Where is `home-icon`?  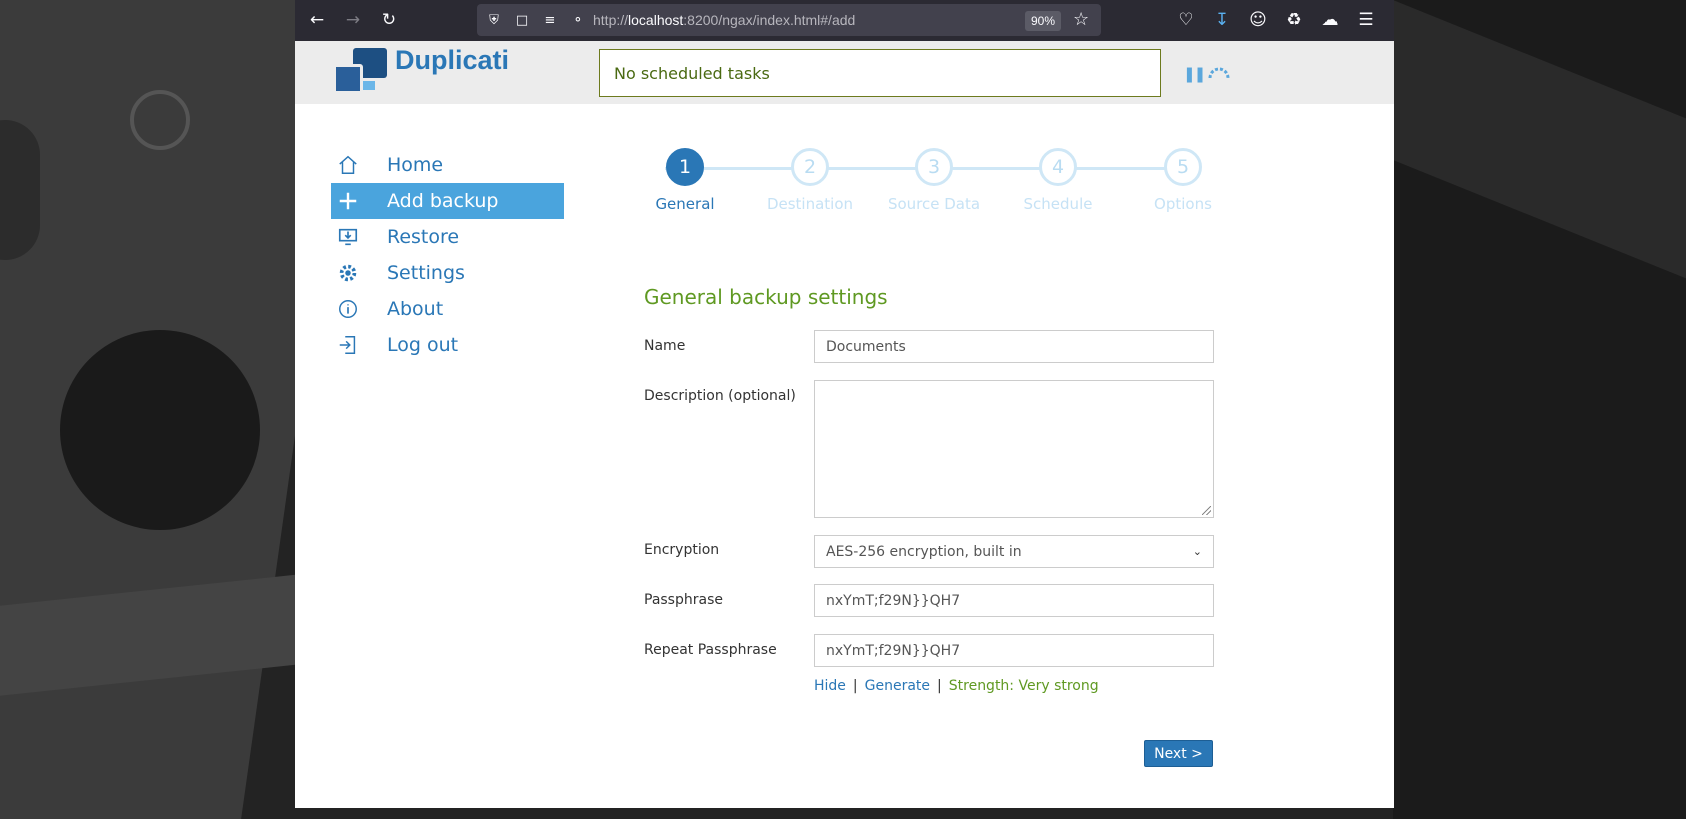 home-icon is located at coordinates (355, 165).